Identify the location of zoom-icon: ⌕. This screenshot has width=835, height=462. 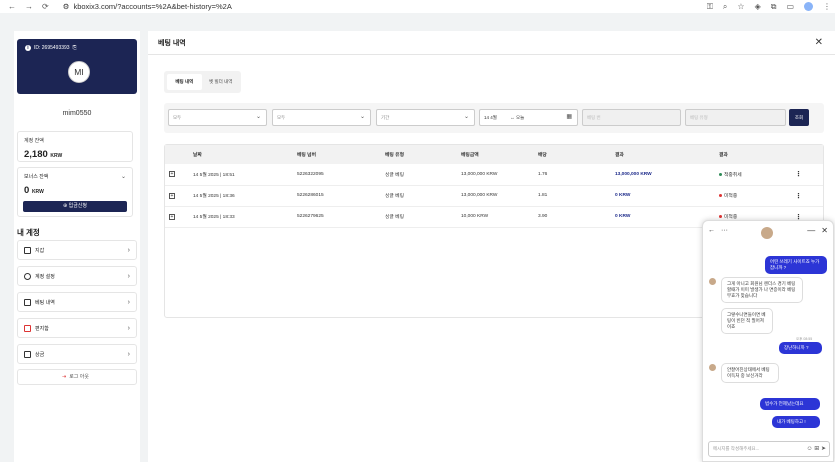
(725, 7).